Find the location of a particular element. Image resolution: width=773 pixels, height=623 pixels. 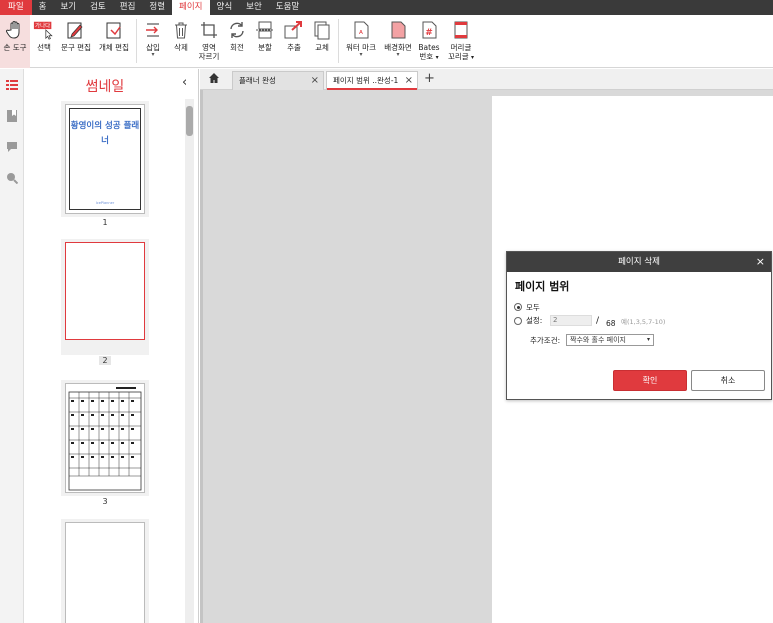

document-tab-bar: 플래너 완성 × 페이지 범위 ..완성-1 × + is located at coordinates (486, 79).